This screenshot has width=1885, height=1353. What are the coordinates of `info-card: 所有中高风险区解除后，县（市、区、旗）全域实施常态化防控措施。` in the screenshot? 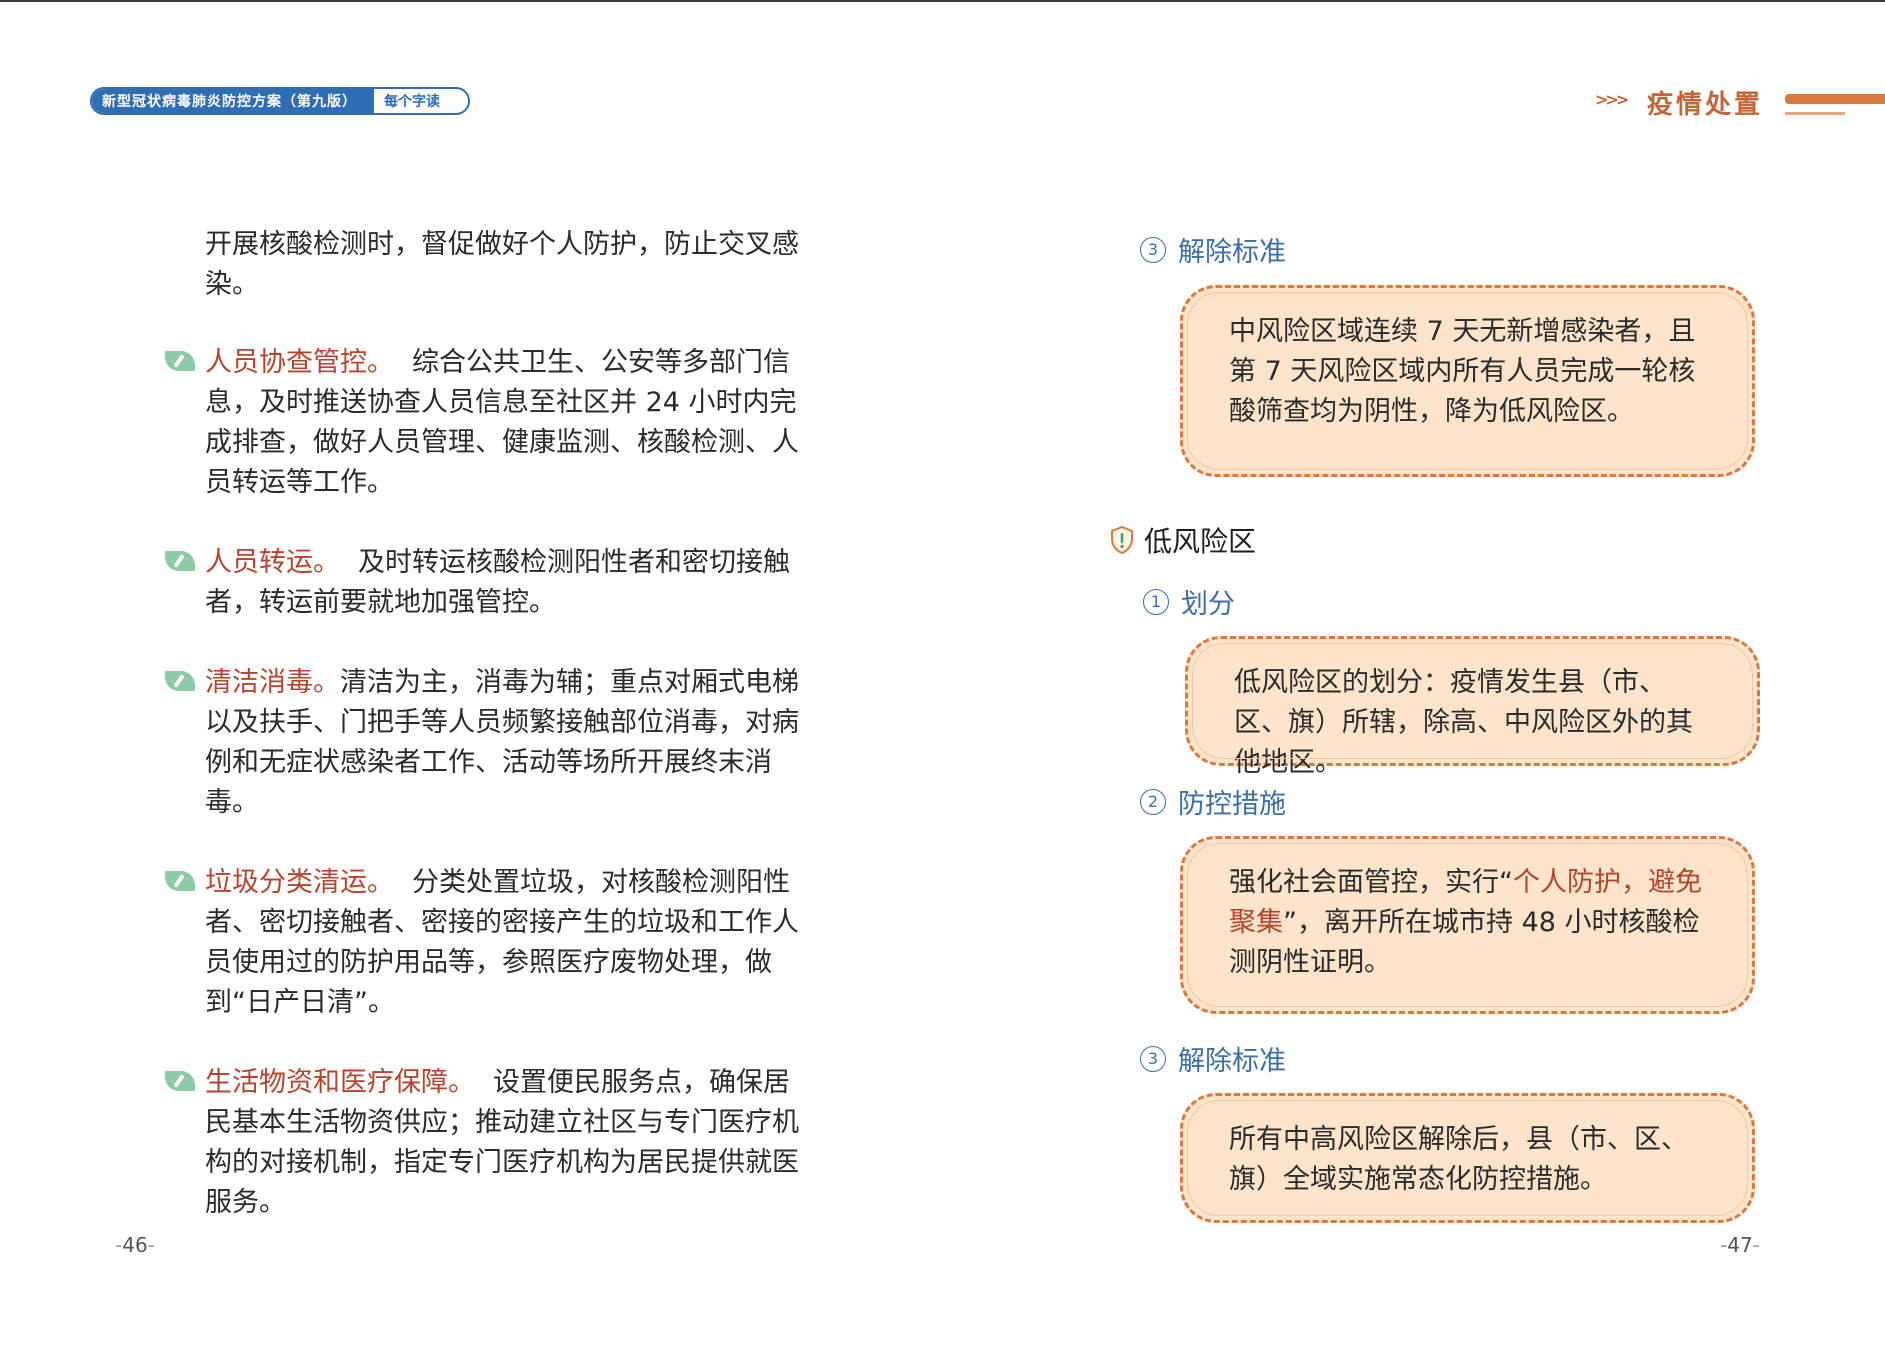 It's located at (1467, 1158).